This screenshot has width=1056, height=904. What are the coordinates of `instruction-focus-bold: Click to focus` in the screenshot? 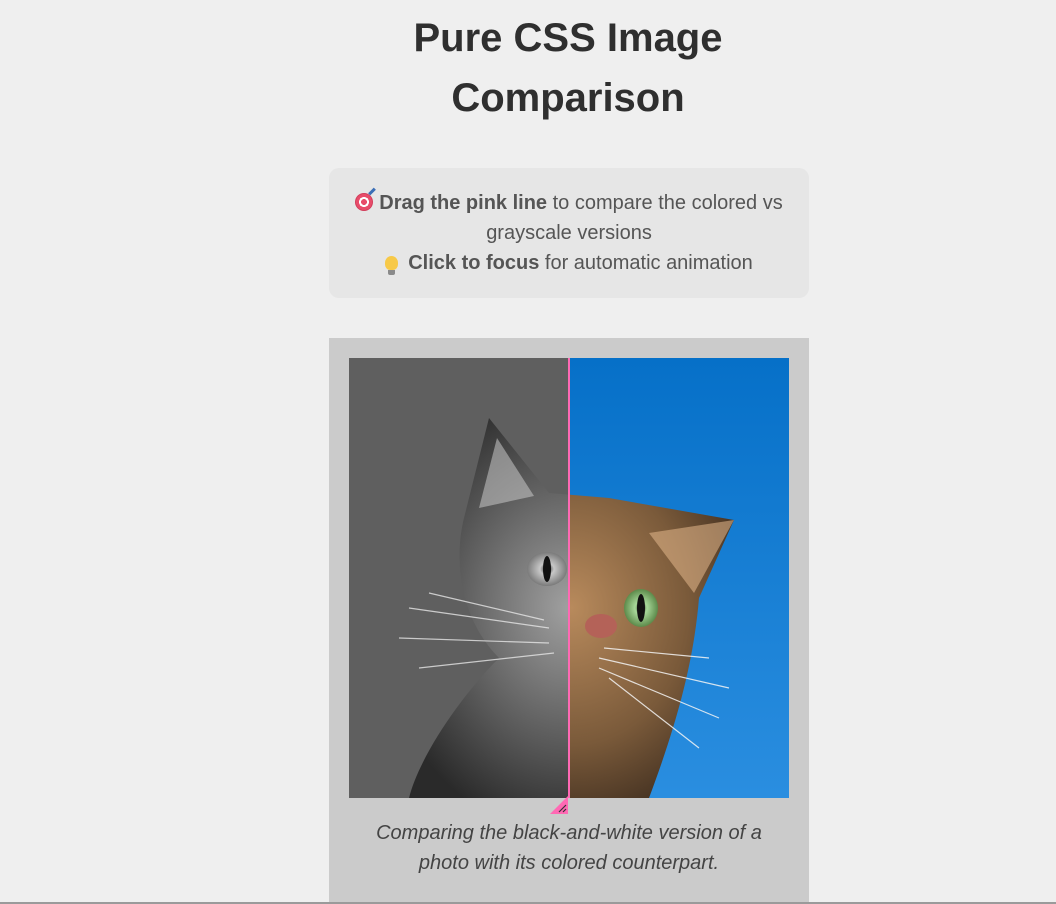 It's located at (474, 263).